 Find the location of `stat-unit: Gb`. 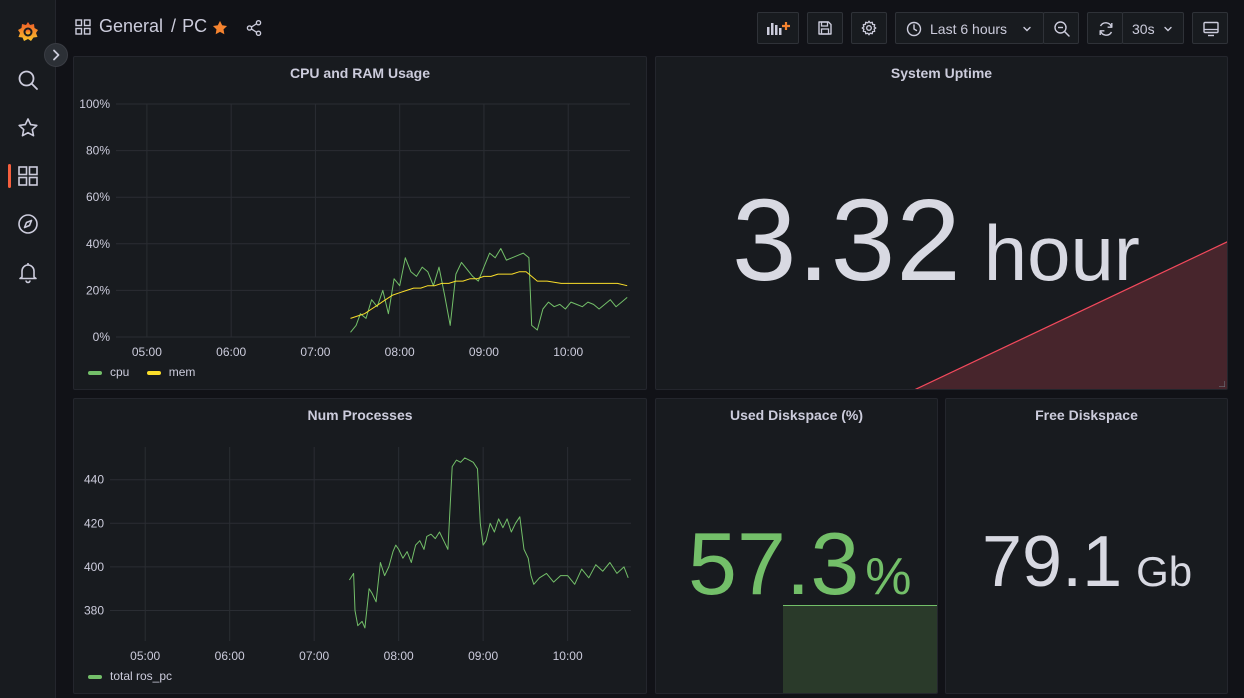

stat-unit: Gb is located at coordinates (1164, 571).